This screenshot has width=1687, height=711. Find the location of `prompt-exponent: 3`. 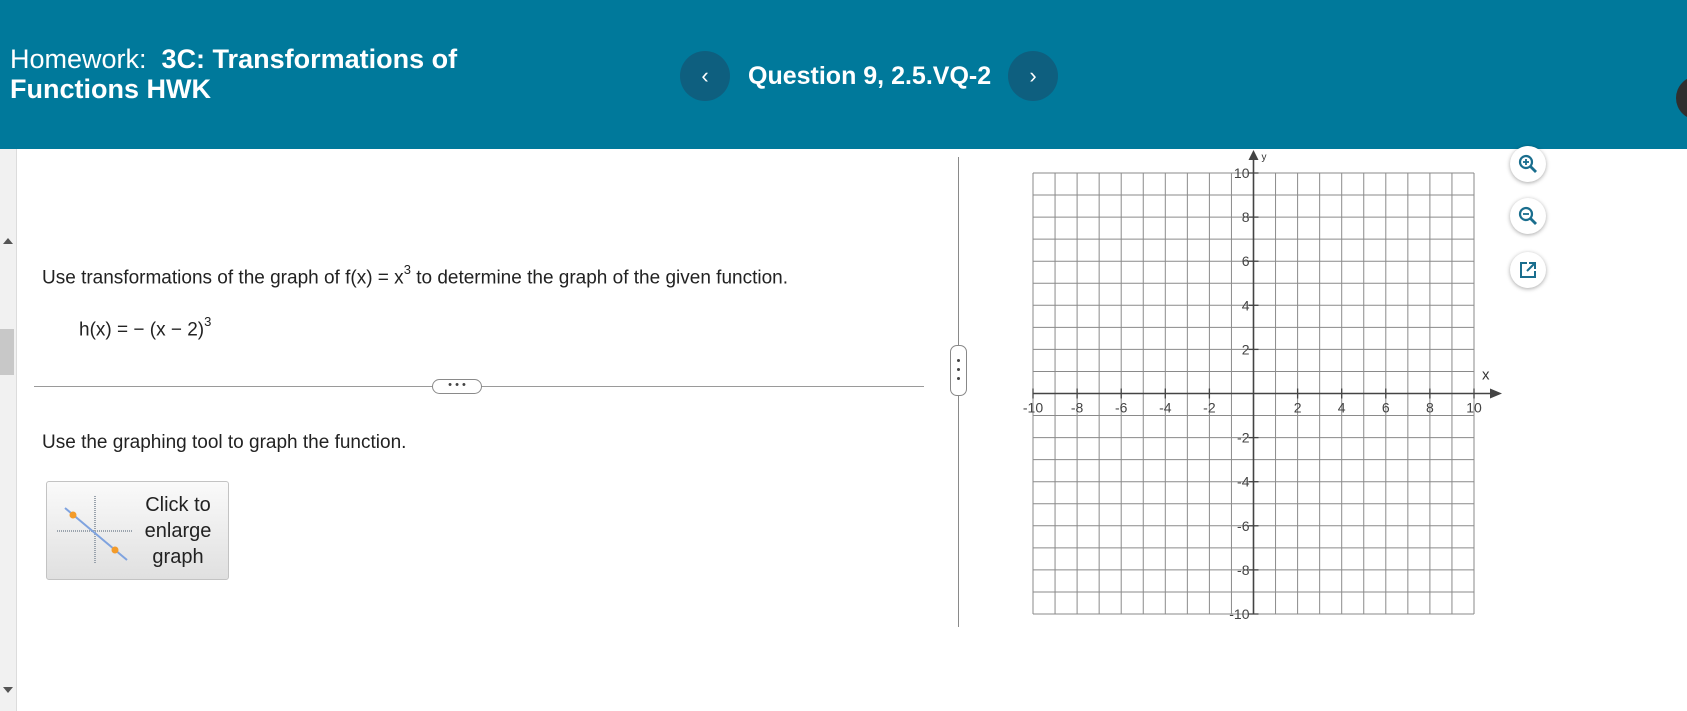

prompt-exponent: 3 is located at coordinates (407, 269).